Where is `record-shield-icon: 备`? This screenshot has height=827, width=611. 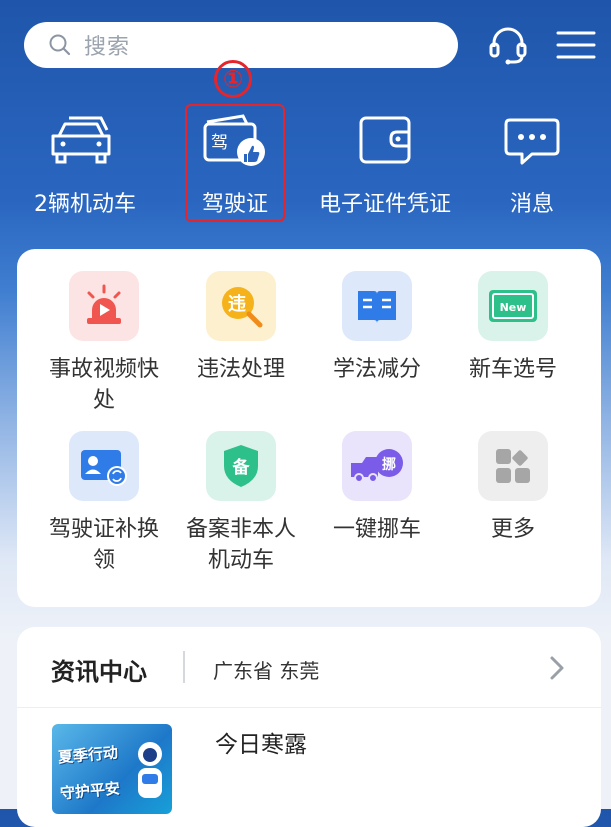
record-shield-icon: 备 is located at coordinates (241, 466).